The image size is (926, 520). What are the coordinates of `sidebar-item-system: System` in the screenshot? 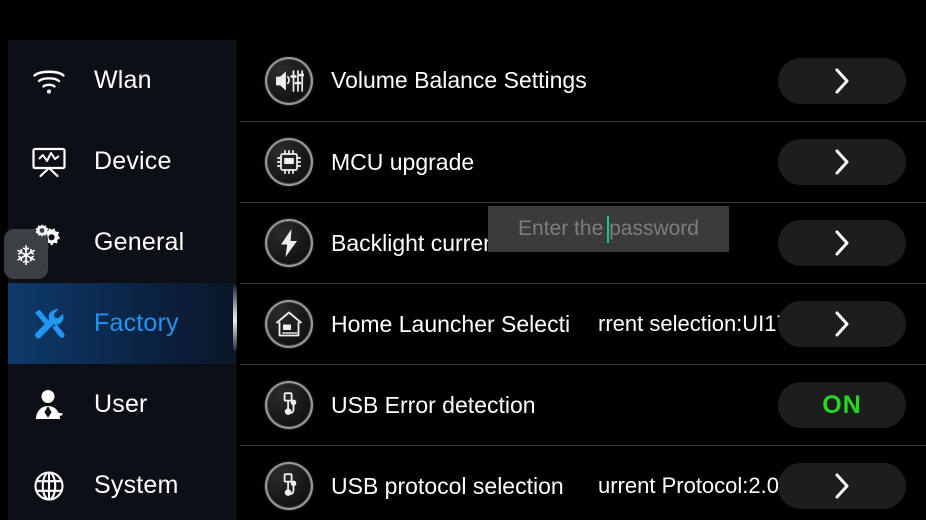 It's located at (122, 482).